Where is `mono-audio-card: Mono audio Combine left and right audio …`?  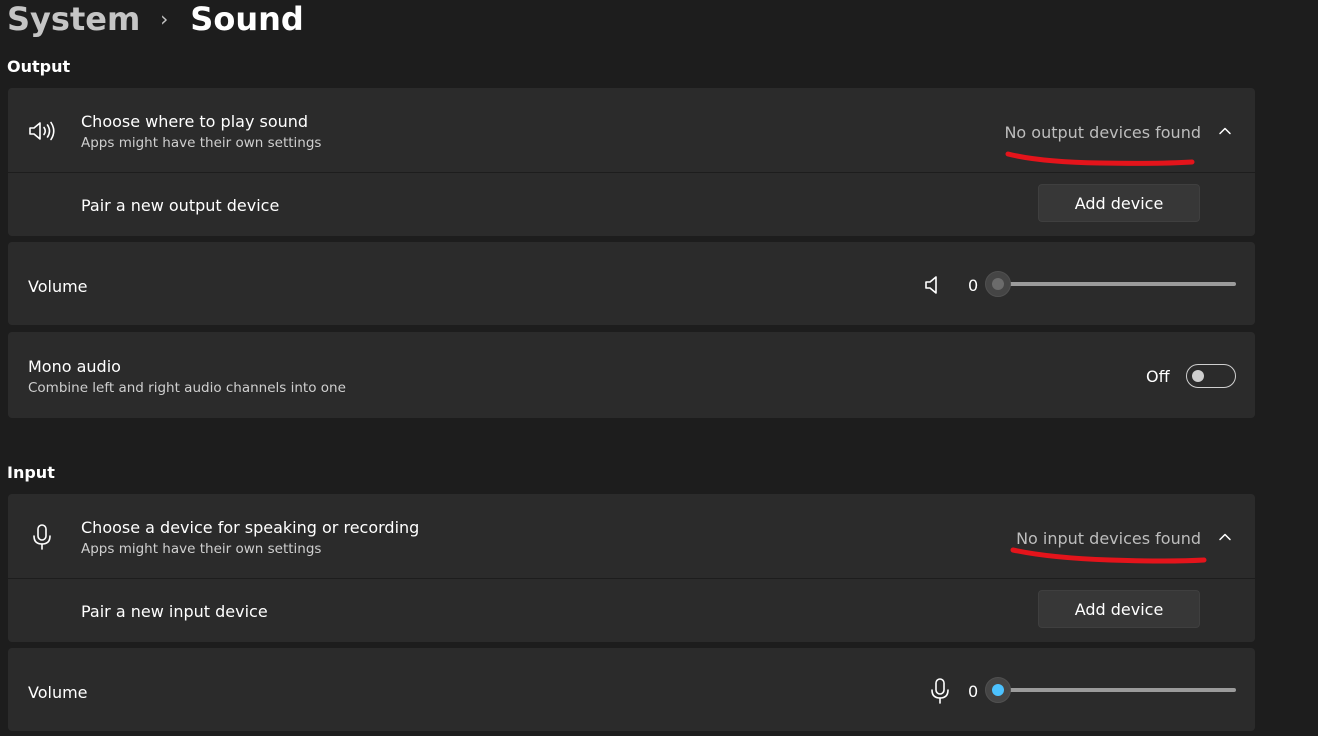
mono-audio-card: Mono audio Combine left and right audio … is located at coordinates (631, 375).